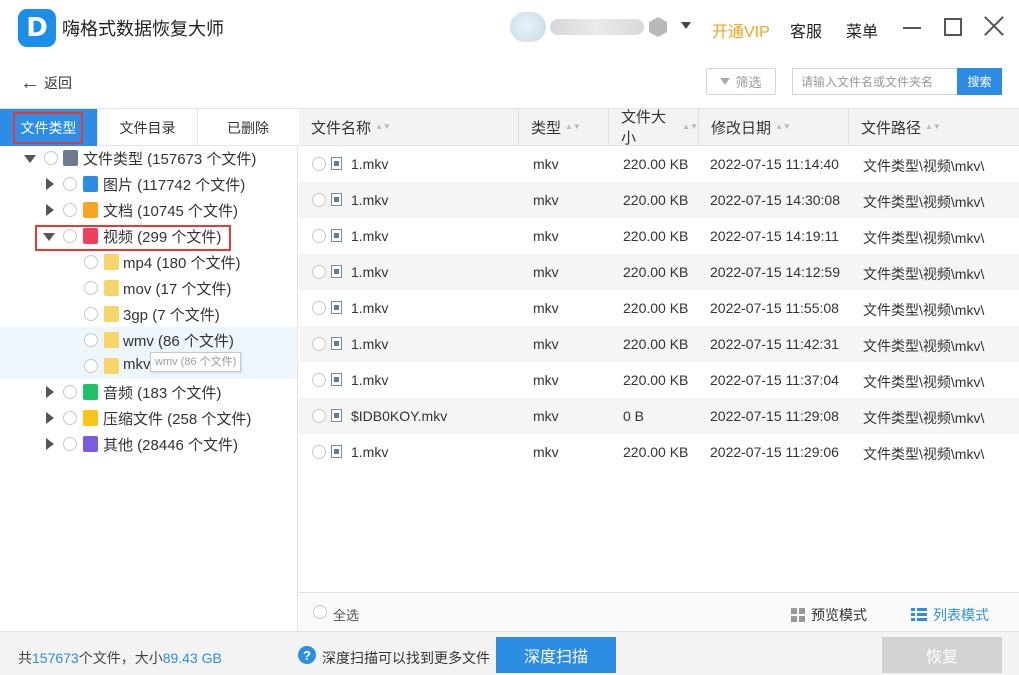 The image size is (1019, 675). I want to click on deep-scan-hint: 深度扫描可以找到更多文件, so click(406, 658).